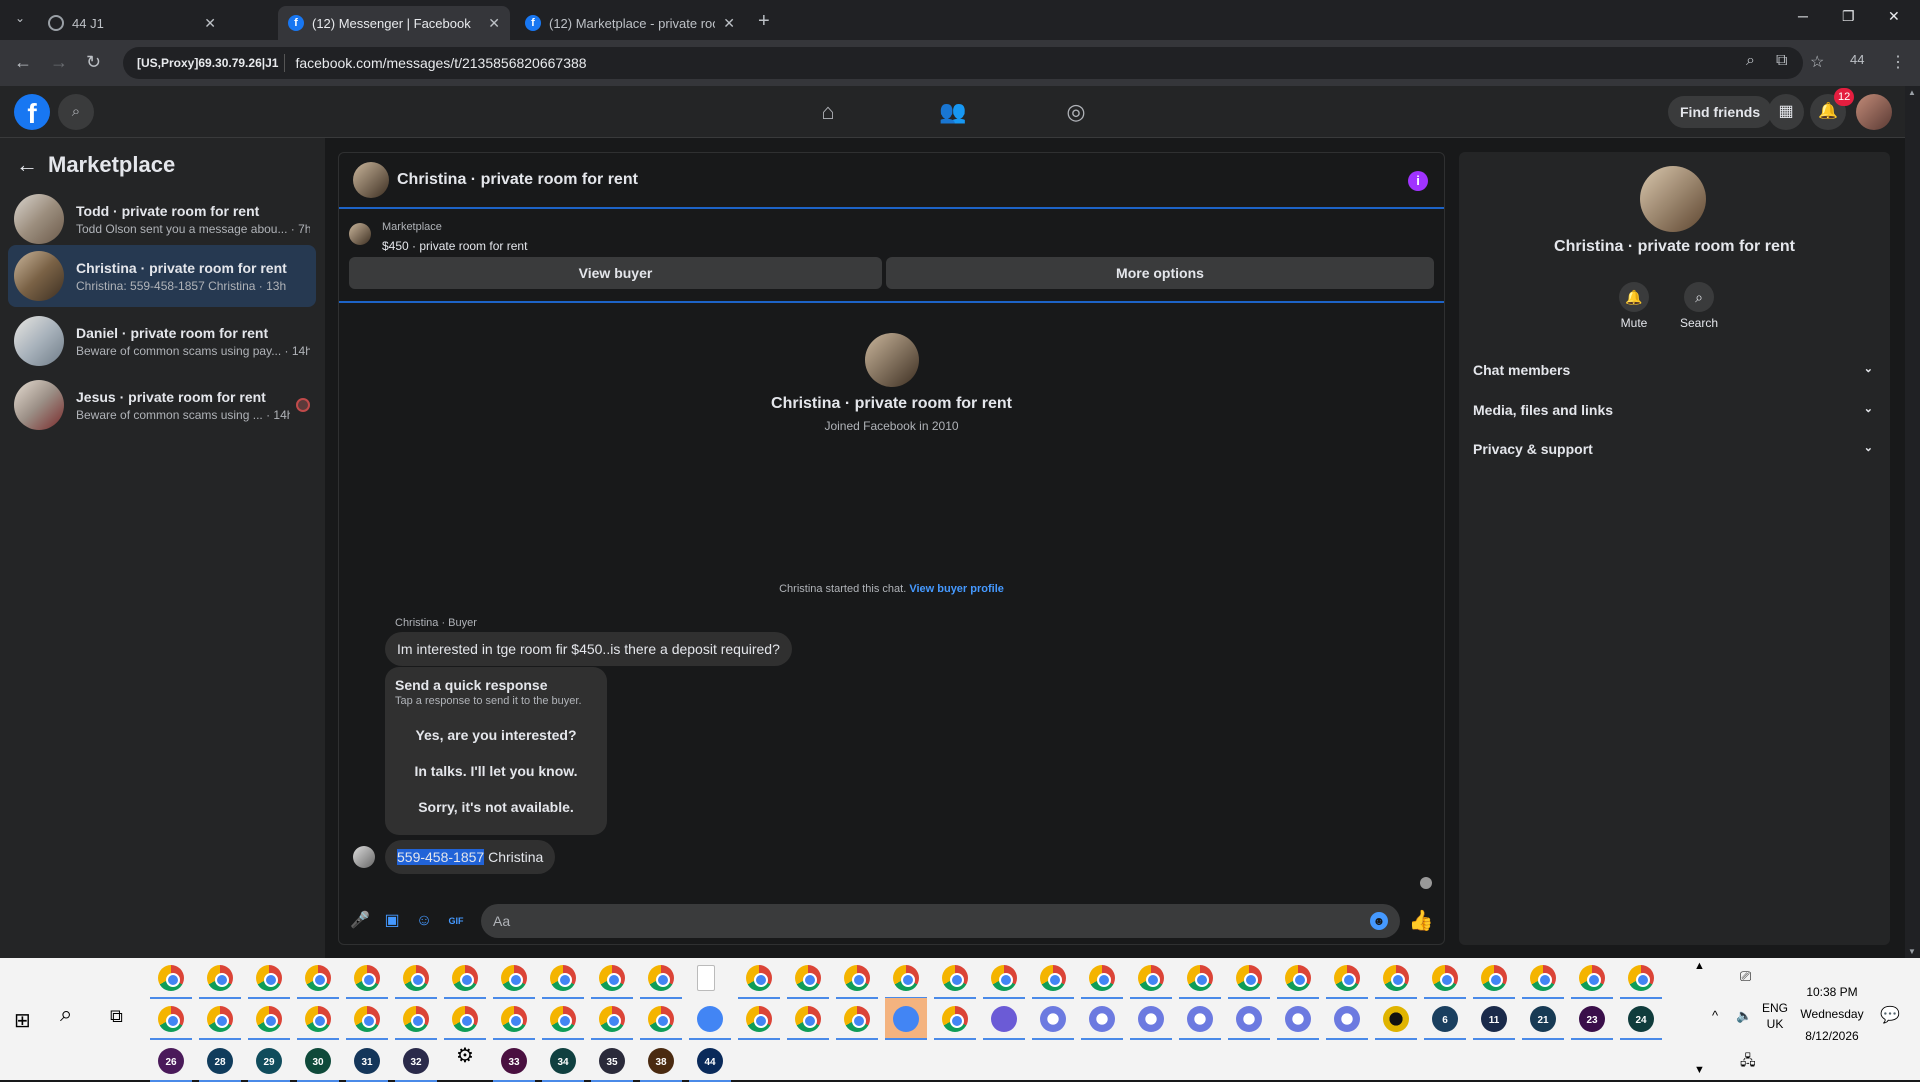  What do you see at coordinates (454, 246) in the screenshot?
I see `listing-price-title: $450 · private room for rent` at bounding box center [454, 246].